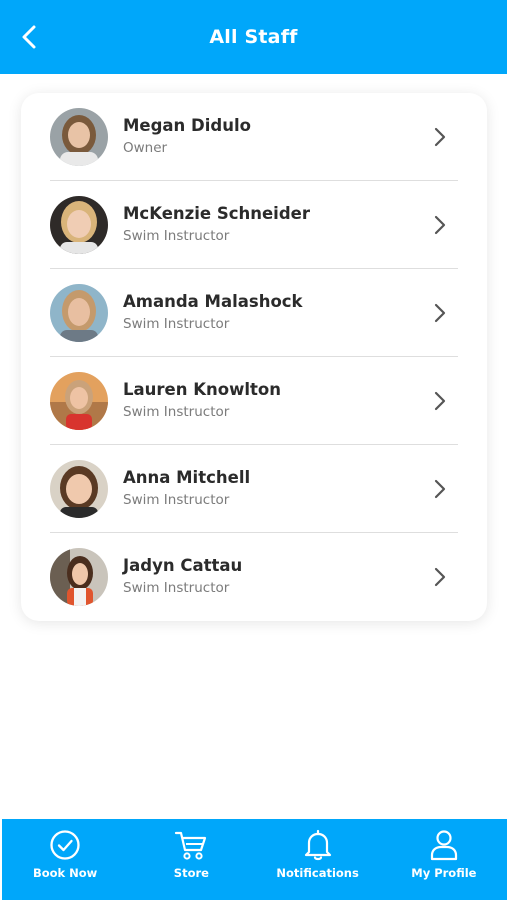 The width and height of the screenshot is (507, 900). I want to click on tab-label: Book Now, so click(65, 873).